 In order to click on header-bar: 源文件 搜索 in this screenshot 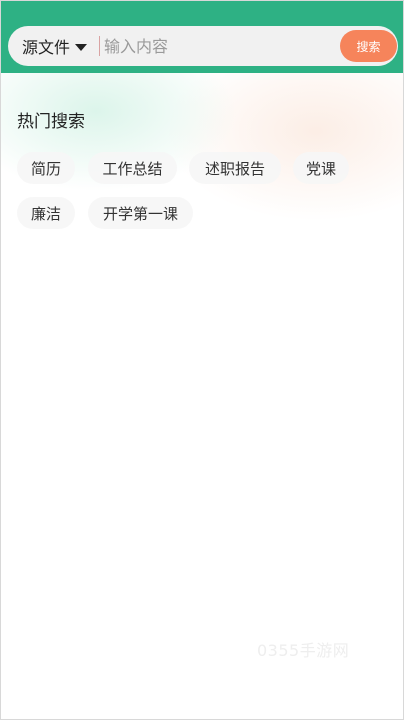, I will do `click(202, 37)`.